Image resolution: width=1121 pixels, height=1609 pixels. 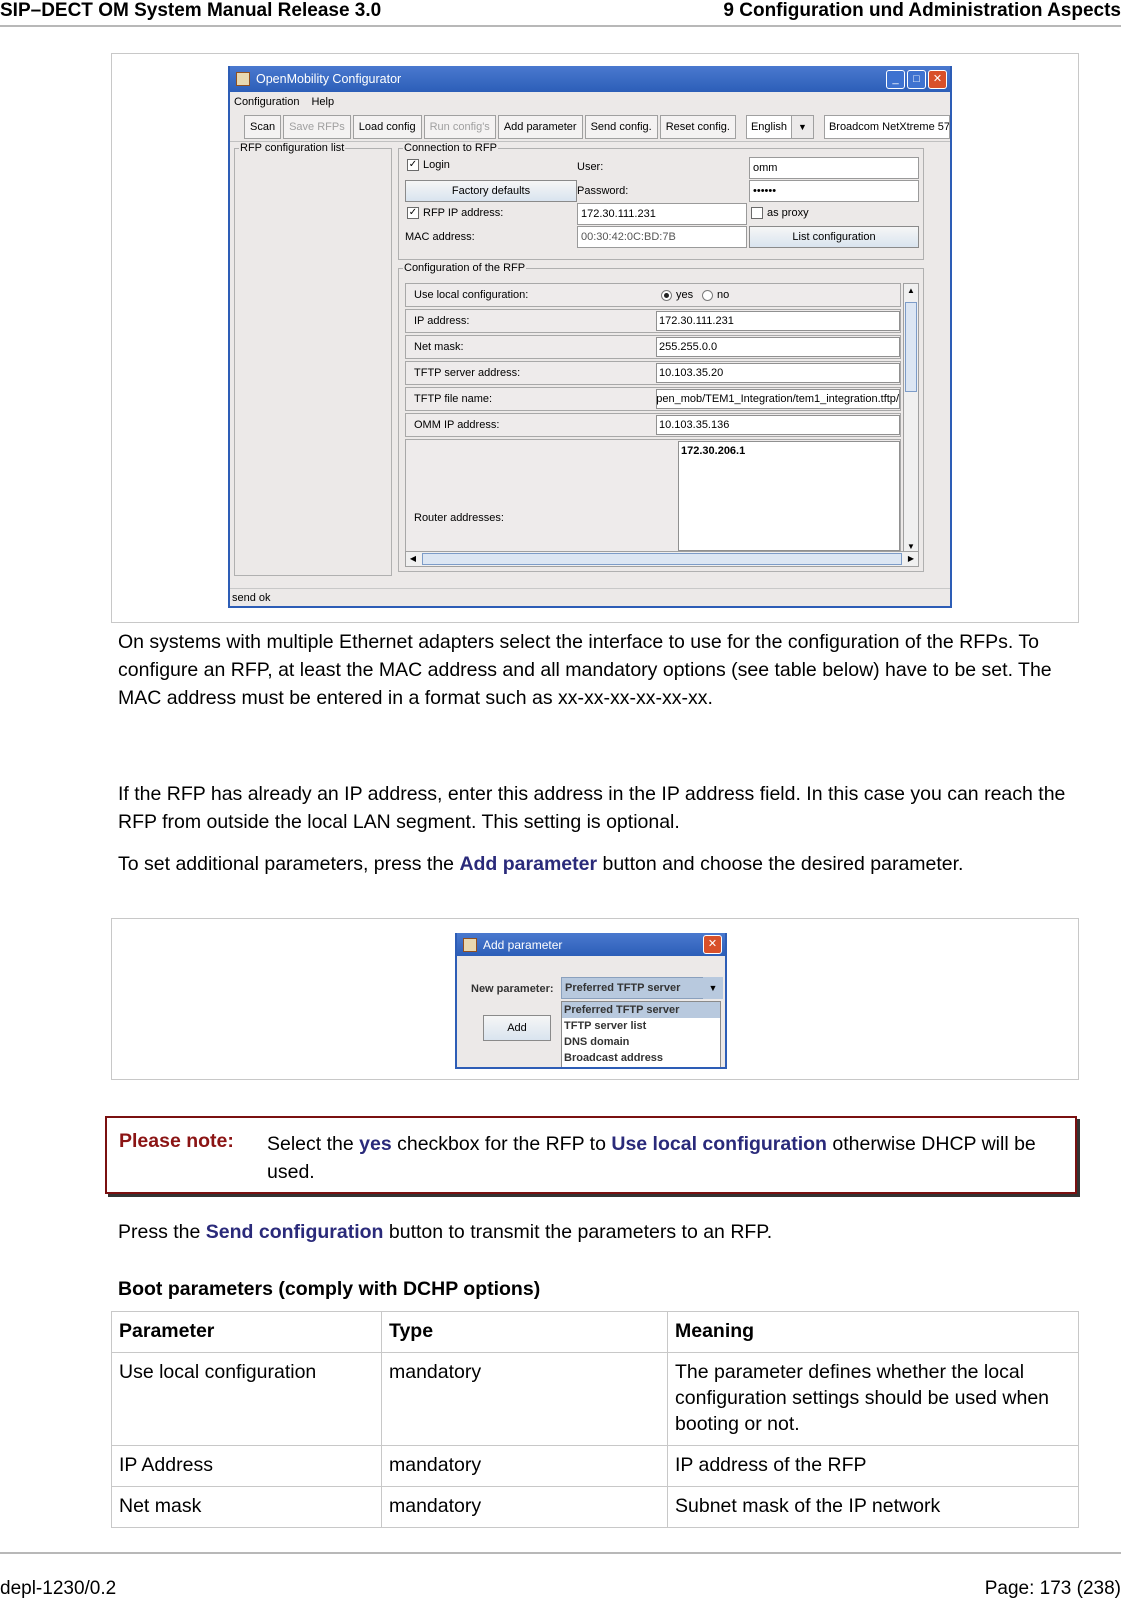 I want to click on cell-meaning: IP address of the RFP, so click(x=873, y=1466).